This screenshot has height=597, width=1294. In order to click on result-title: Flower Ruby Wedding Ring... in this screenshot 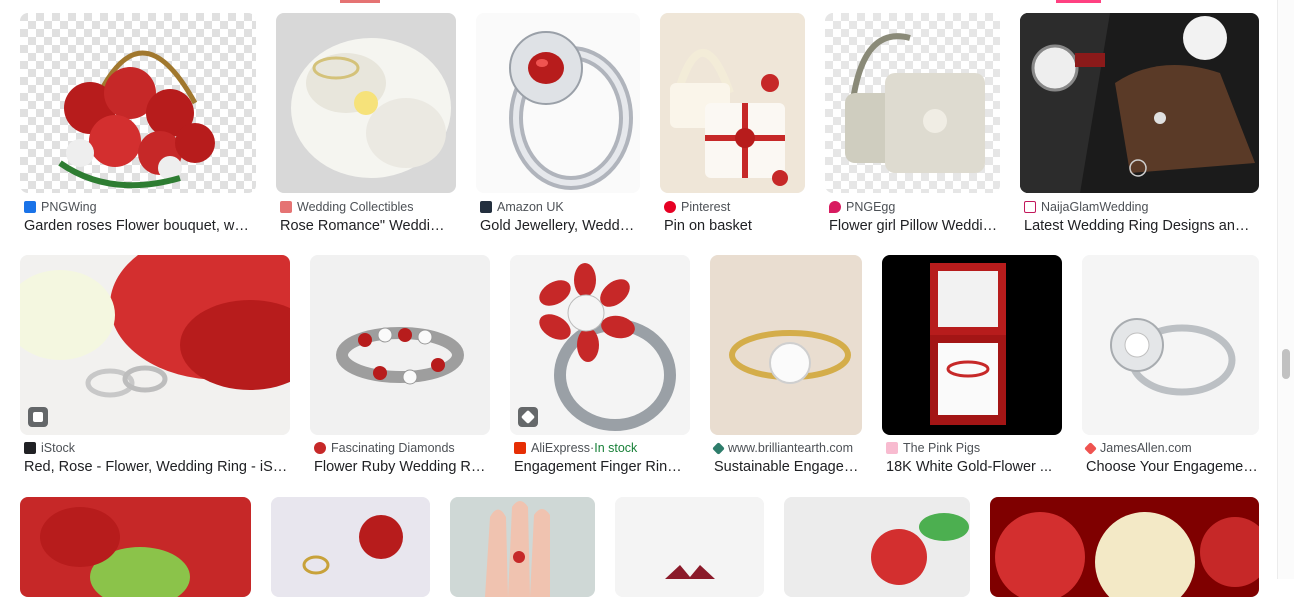, I will do `click(400, 467)`.